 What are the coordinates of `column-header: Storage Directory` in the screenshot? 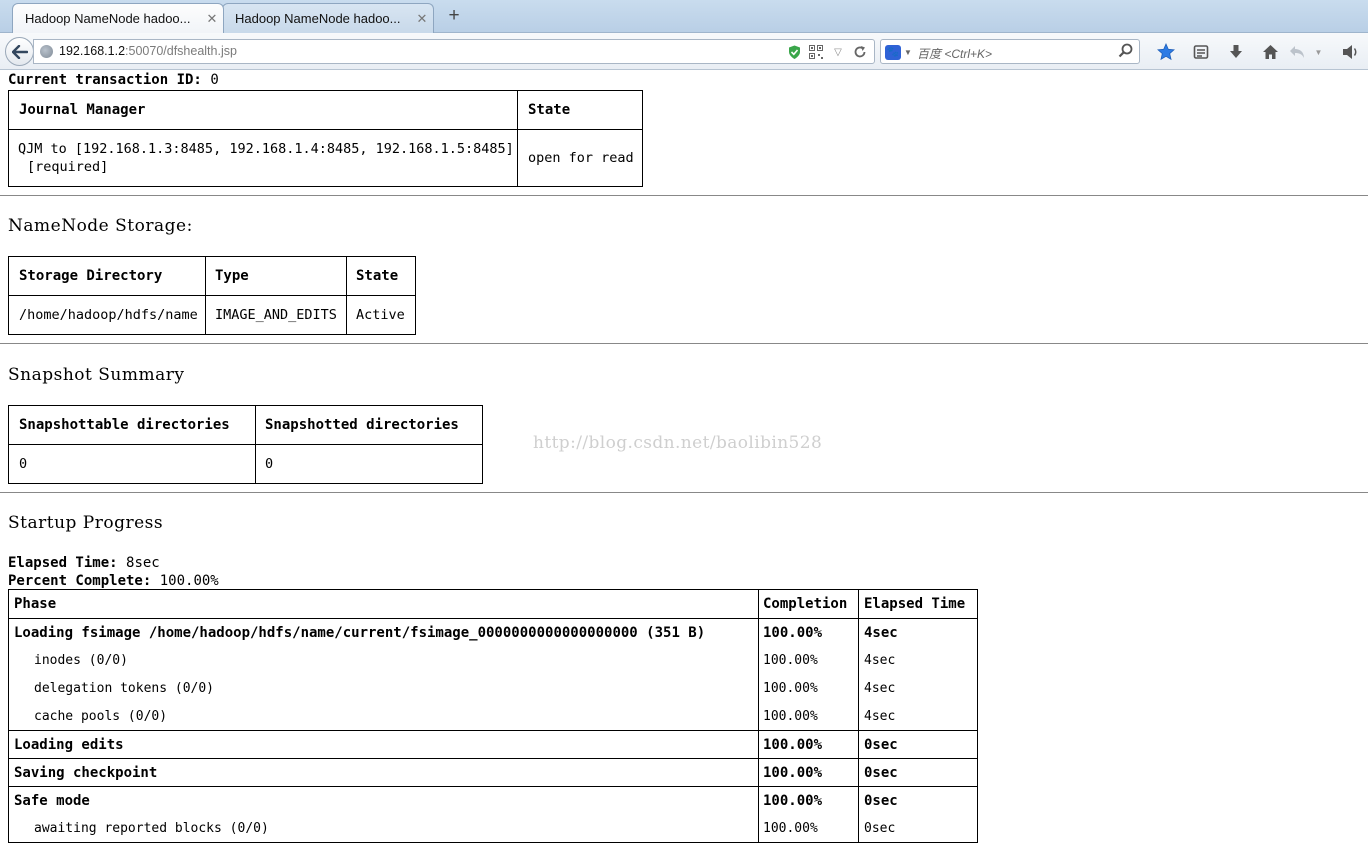 It's located at (107, 276).